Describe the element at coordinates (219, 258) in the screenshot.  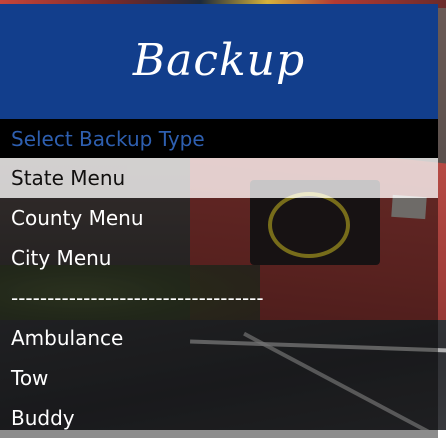
I see `menu-item-city-menu: City Menu` at that location.